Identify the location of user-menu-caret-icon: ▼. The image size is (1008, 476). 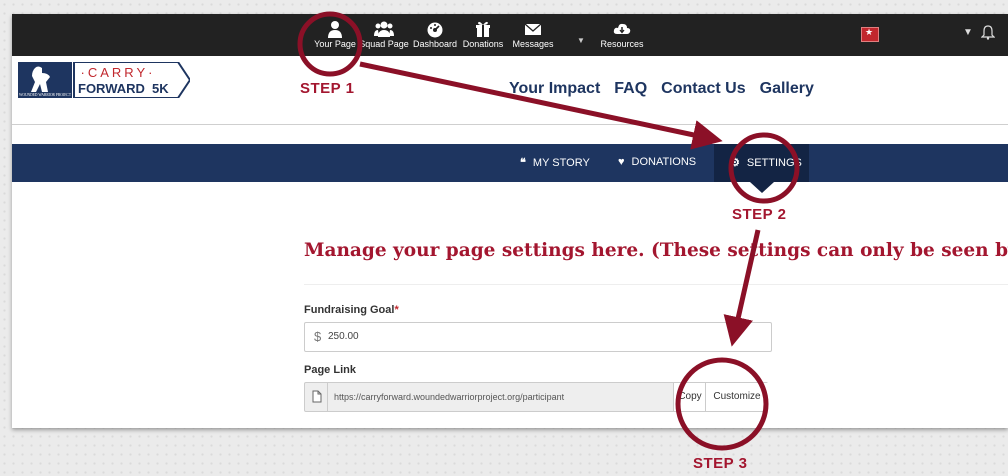
(968, 32).